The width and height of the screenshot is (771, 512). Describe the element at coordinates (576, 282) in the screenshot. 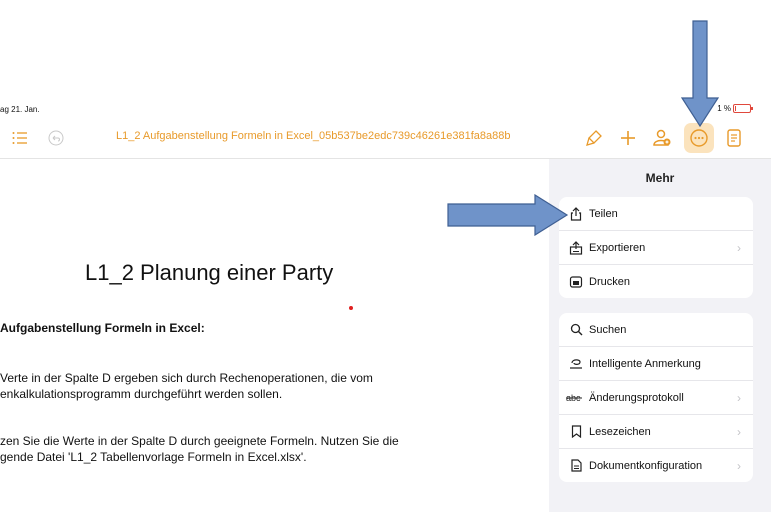

I see `print-icon` at that location.